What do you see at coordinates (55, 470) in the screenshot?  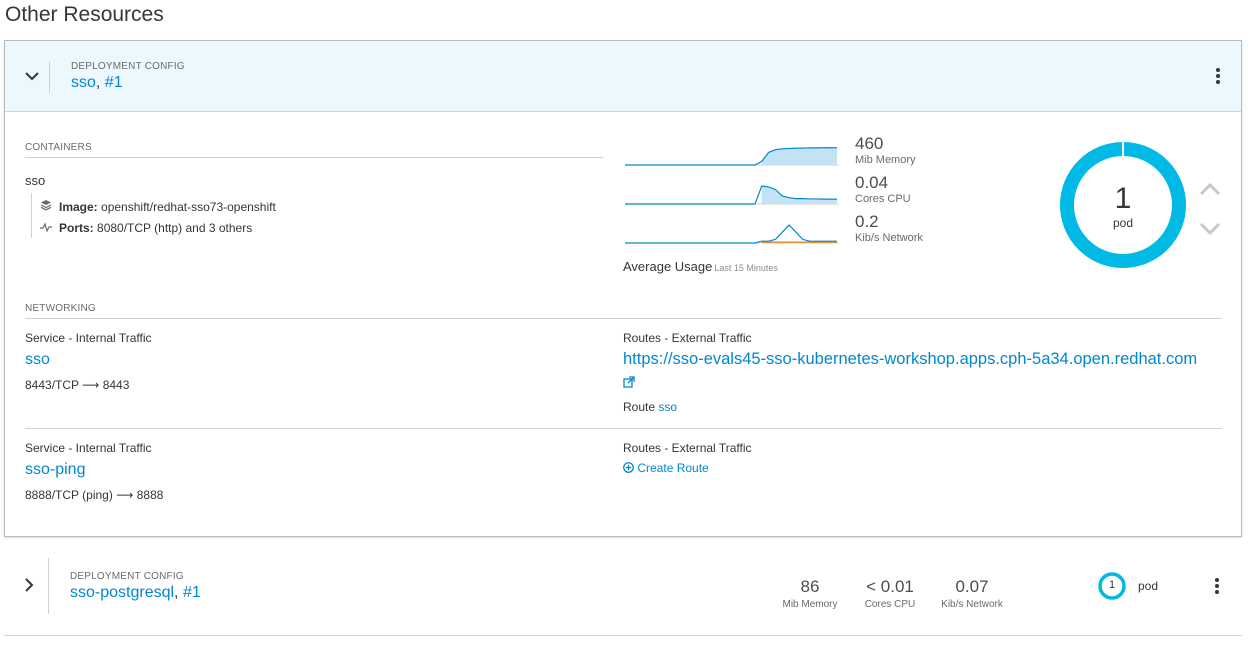 I see `service-link: sso-ping` at bounding box center [55, 470].